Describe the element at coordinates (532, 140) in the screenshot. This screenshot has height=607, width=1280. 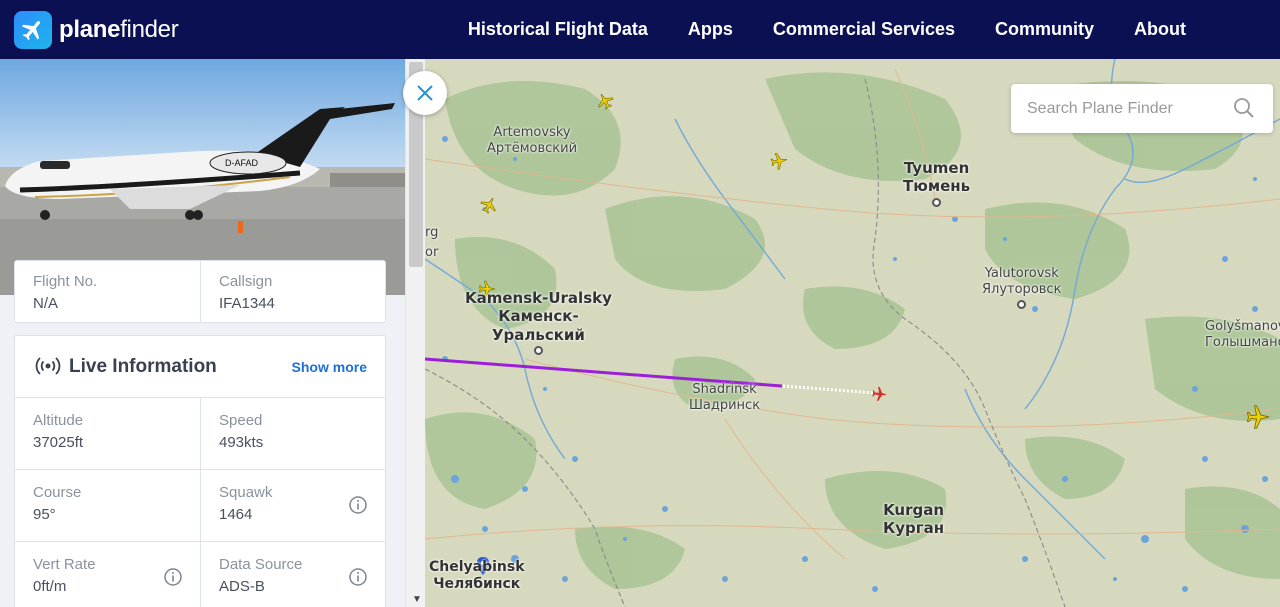
I see `city-artemovsky: Artemovsky Артёмовский` at that location.